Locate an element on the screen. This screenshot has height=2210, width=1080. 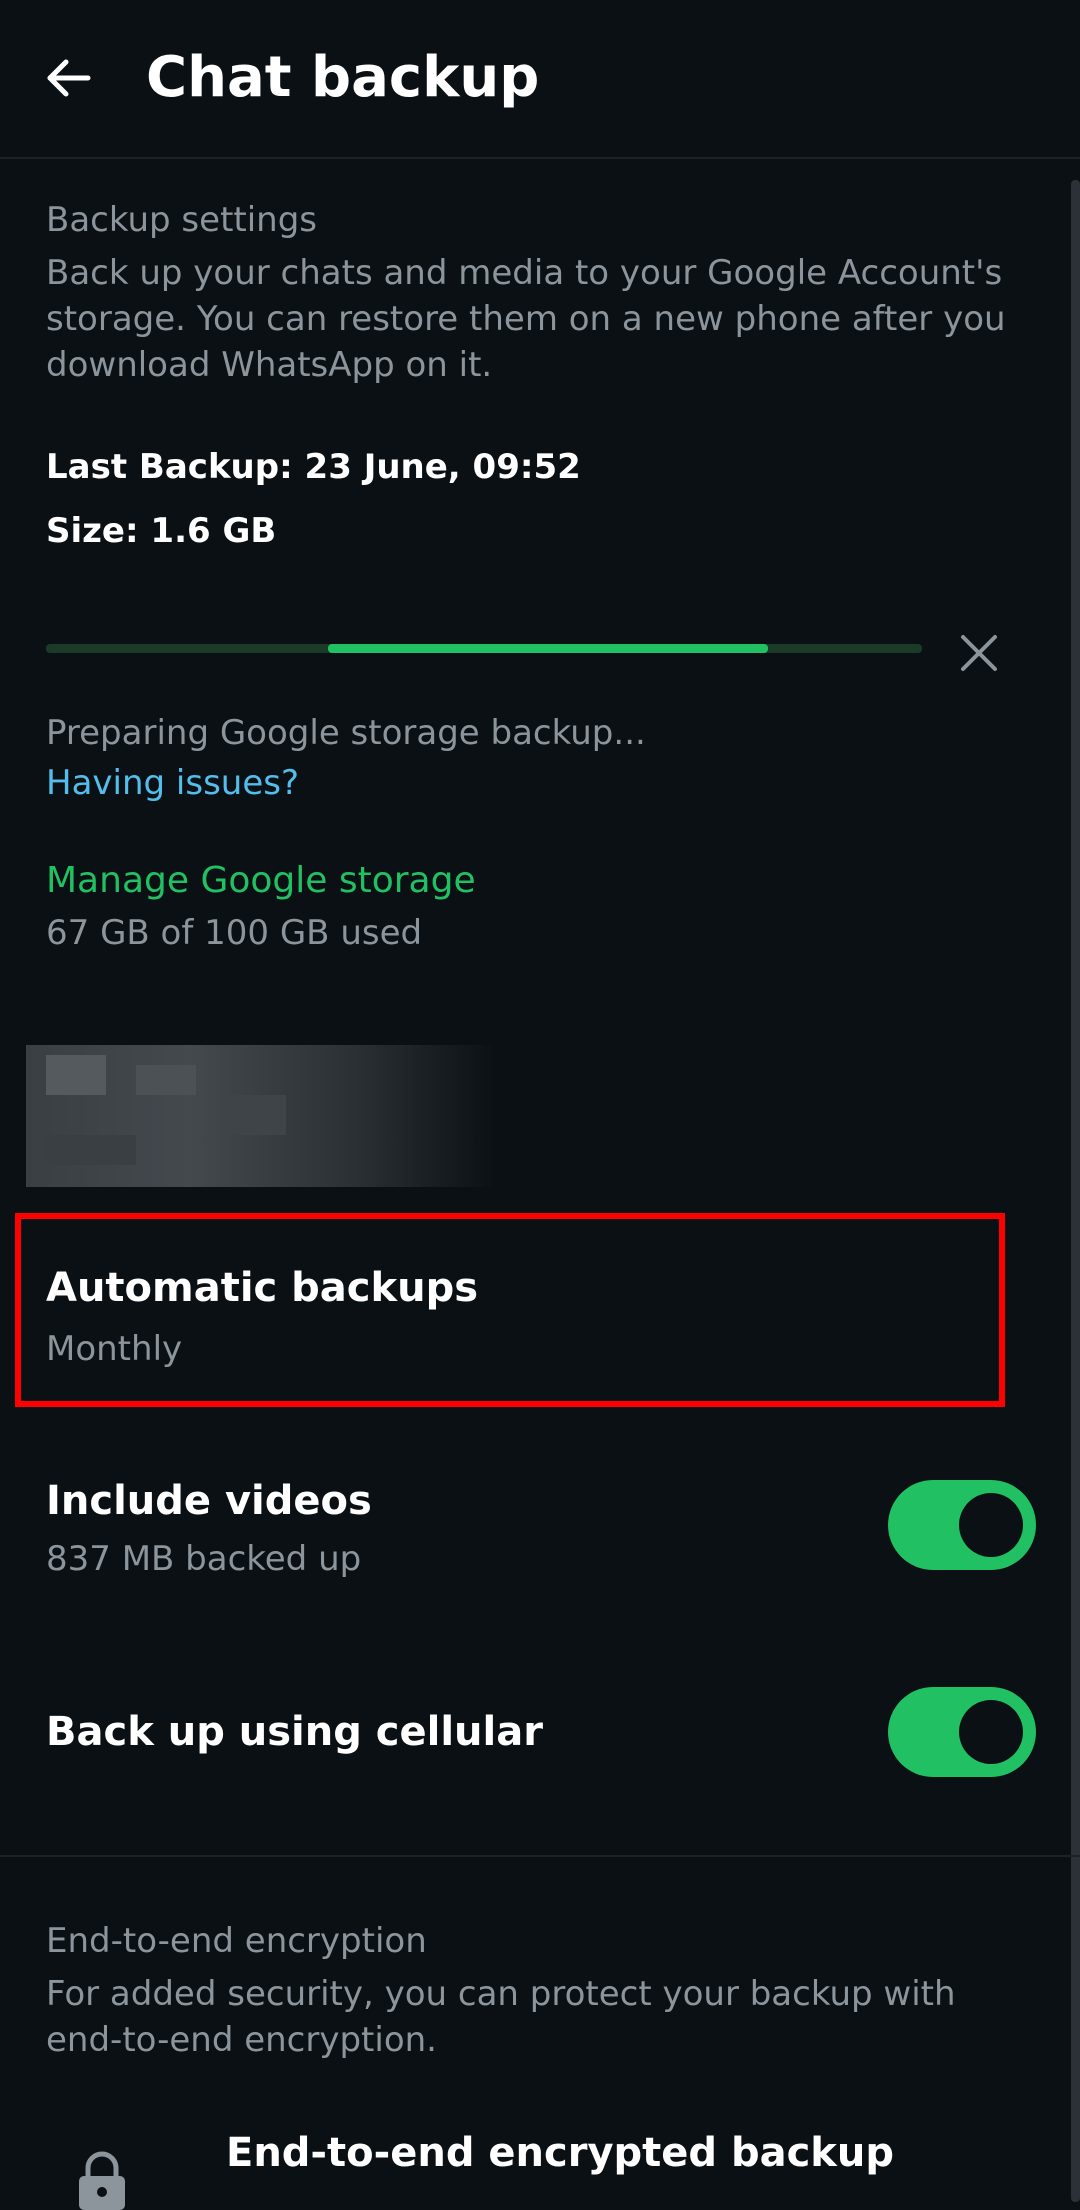
include-videos-toggle is located at coordinates (962, 1525).